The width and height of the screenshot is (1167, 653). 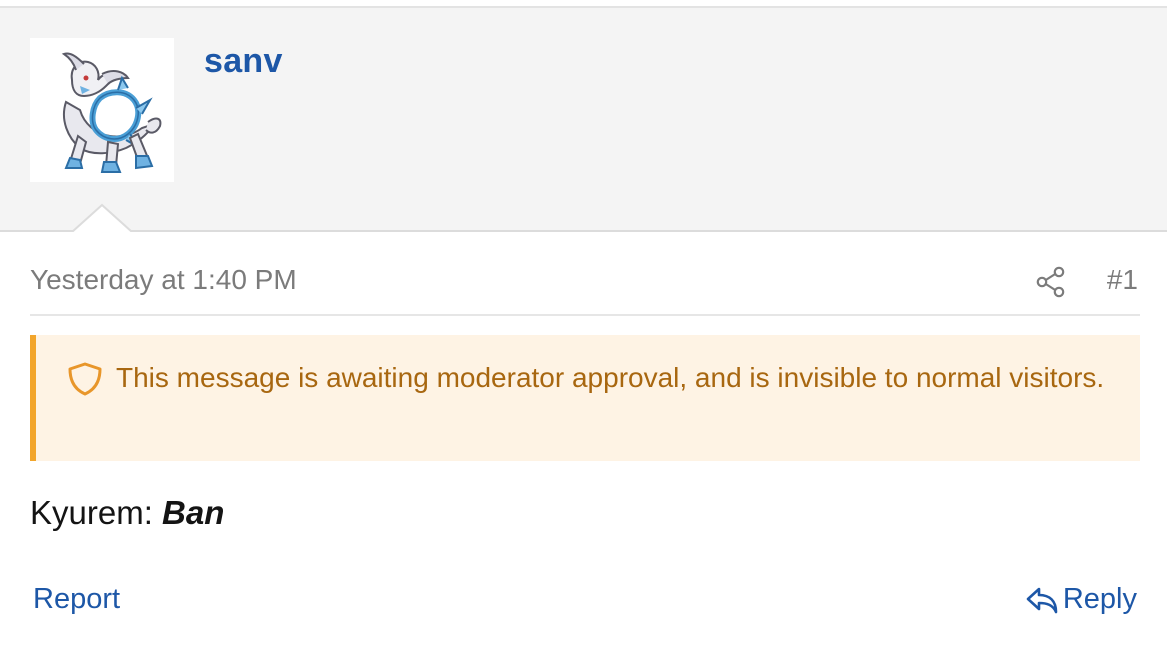 What do you see at coordinates (243, 61) in the screenshot?
I see `post-author-link: sanv` at bounding box center [243, 61].